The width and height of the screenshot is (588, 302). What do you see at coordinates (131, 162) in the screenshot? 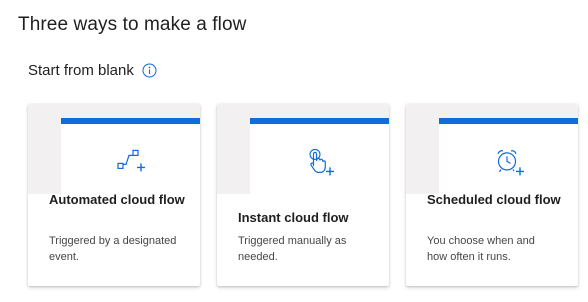
I see `automated-flow-icon` at bounding box center [131, 162].